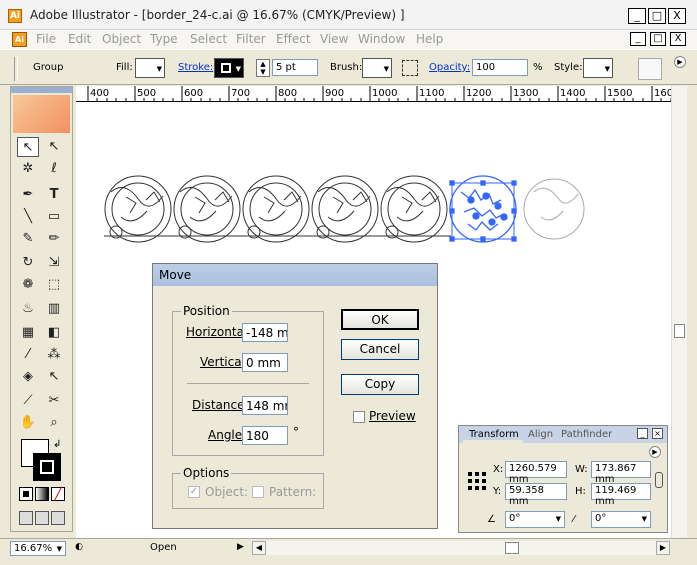 The image size is (697, 565). Describe the element at coordinates (54, 423) in the screenshot. I see `zoom-tool-icon: ⌕` at that location.